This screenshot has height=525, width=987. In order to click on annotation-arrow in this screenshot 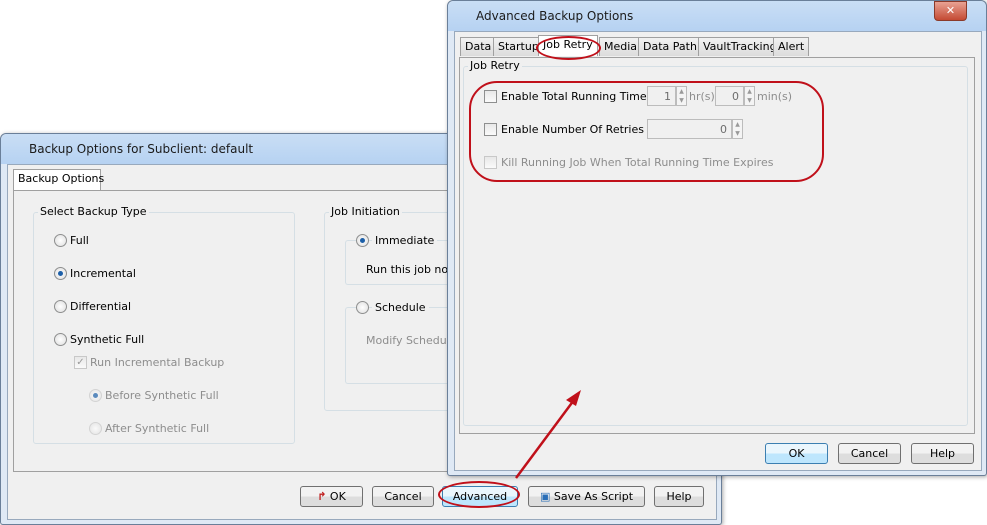, I will do `click(547, 434)`.